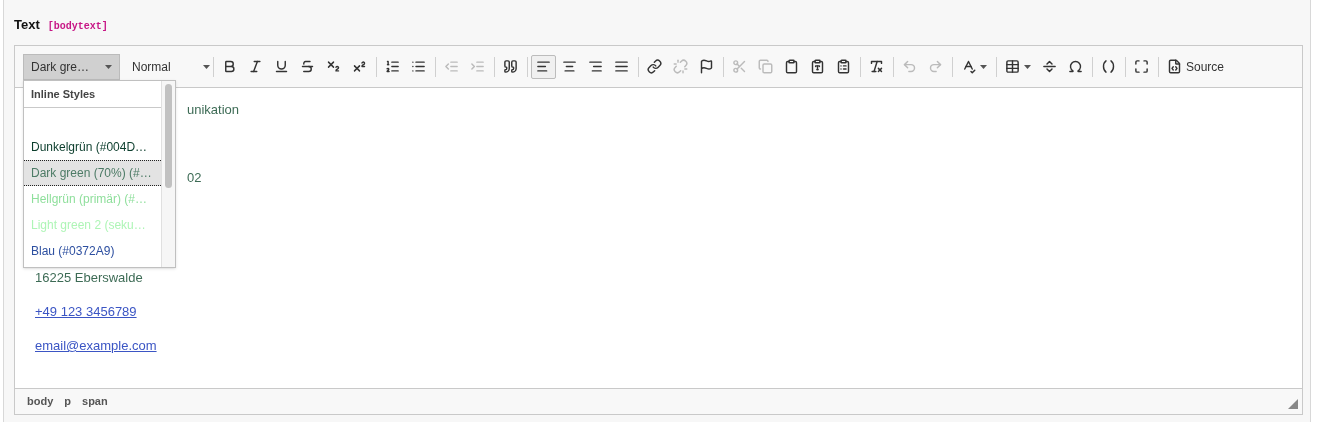 The width and height of the screenshot is (1318, 422). I want to click on underline-icon, so click(281, 66).